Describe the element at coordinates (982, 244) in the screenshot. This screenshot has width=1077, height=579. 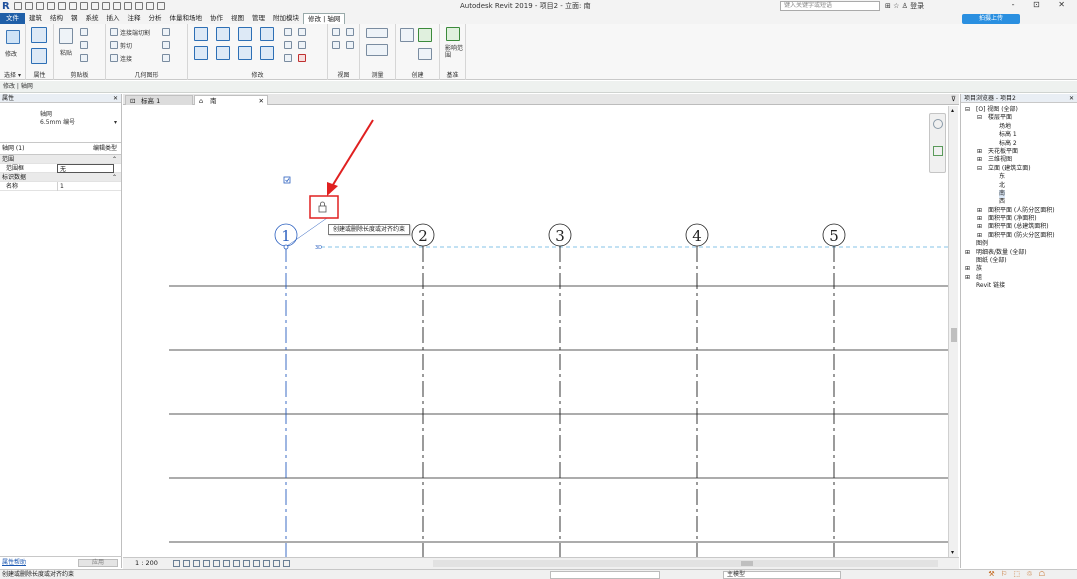
I see `browser-item-label: 图例` at that location.